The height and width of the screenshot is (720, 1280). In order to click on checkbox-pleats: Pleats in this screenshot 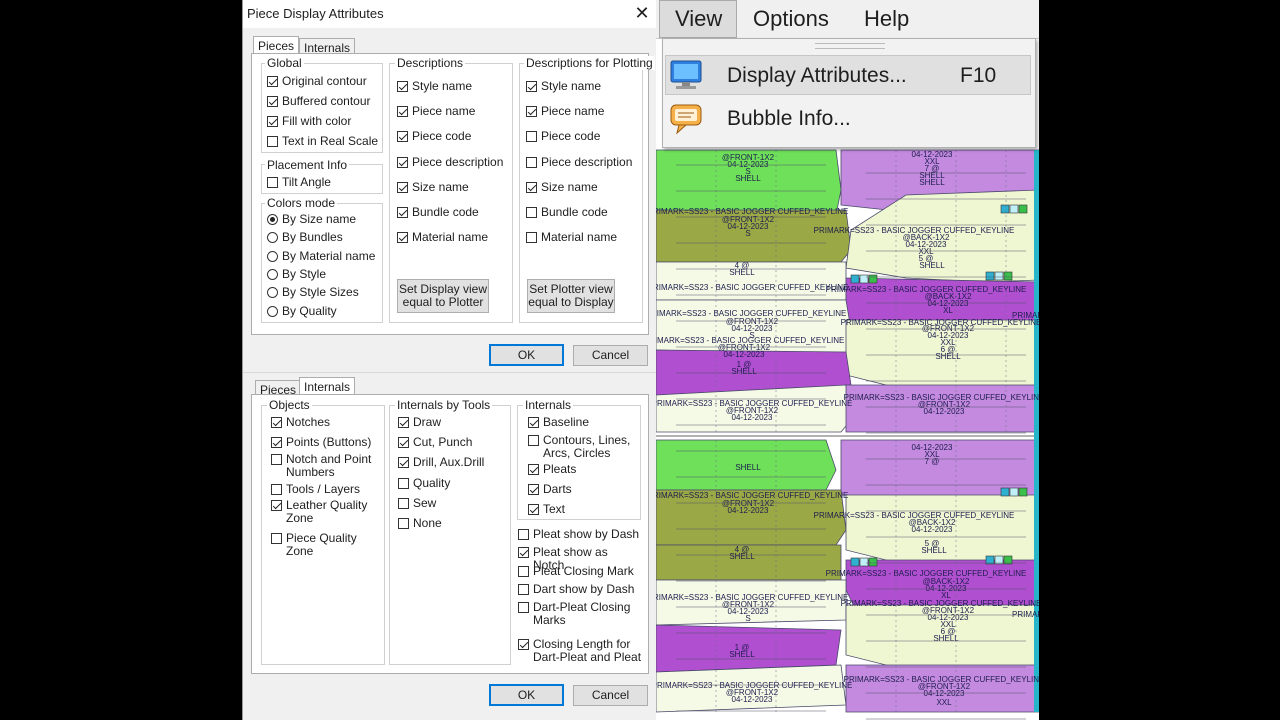, I will do `click(582, 469)`.